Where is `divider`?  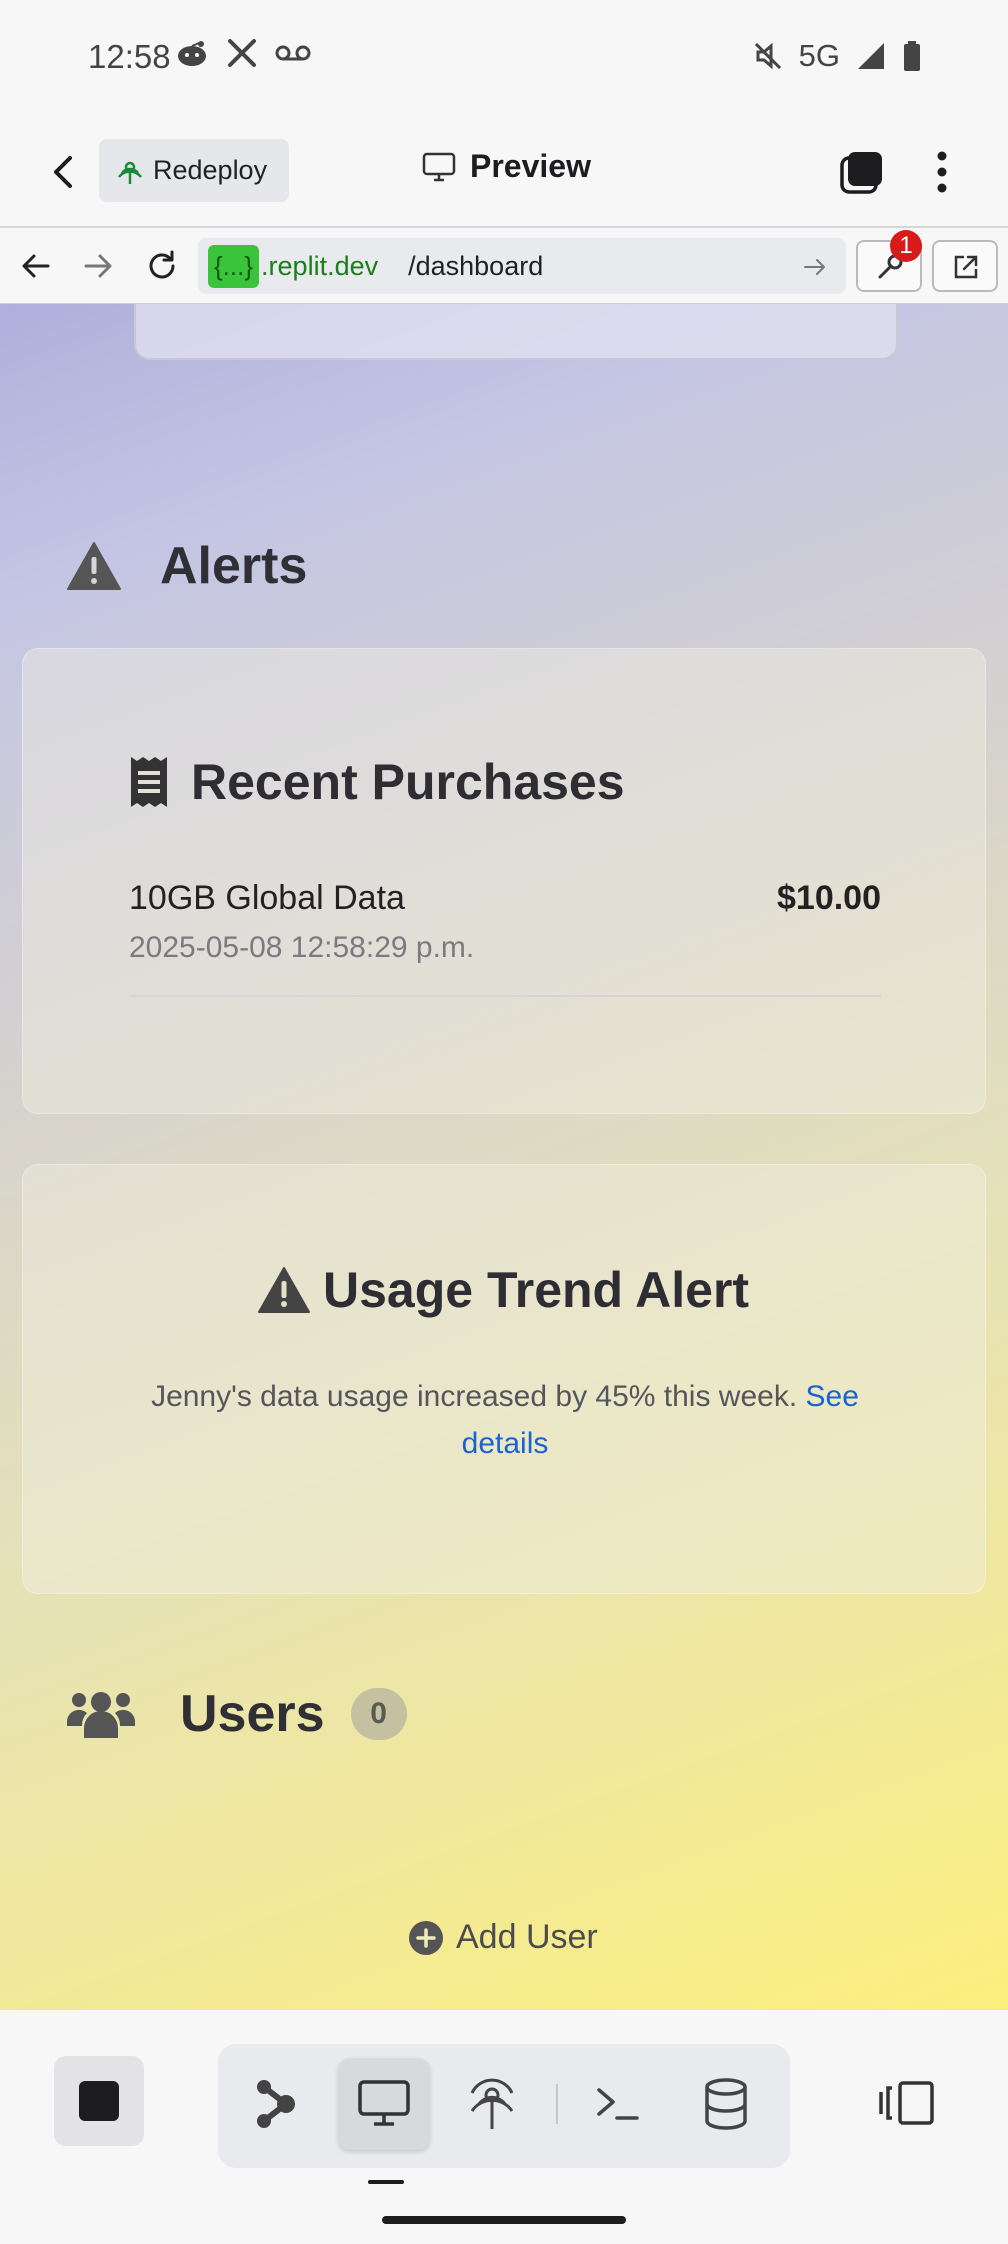 divider is located at coordinates (505, 996).